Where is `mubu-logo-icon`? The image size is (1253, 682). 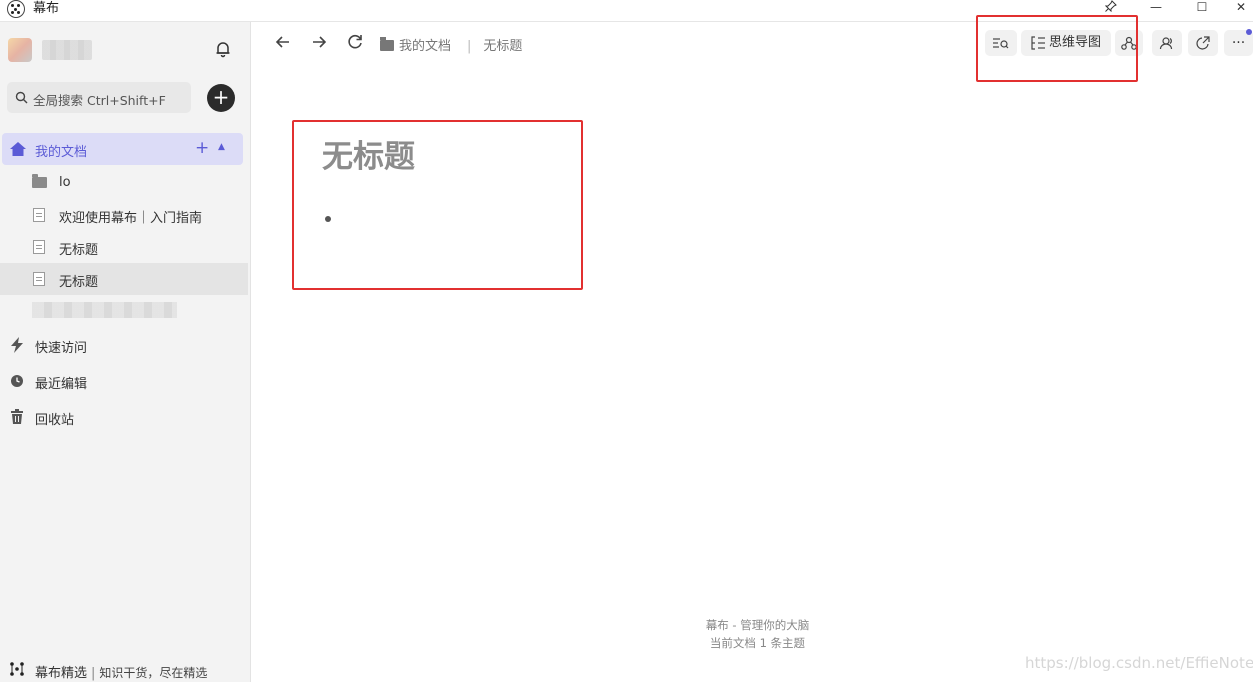 mubu-logo-icon is located at coordinates (17, 669).